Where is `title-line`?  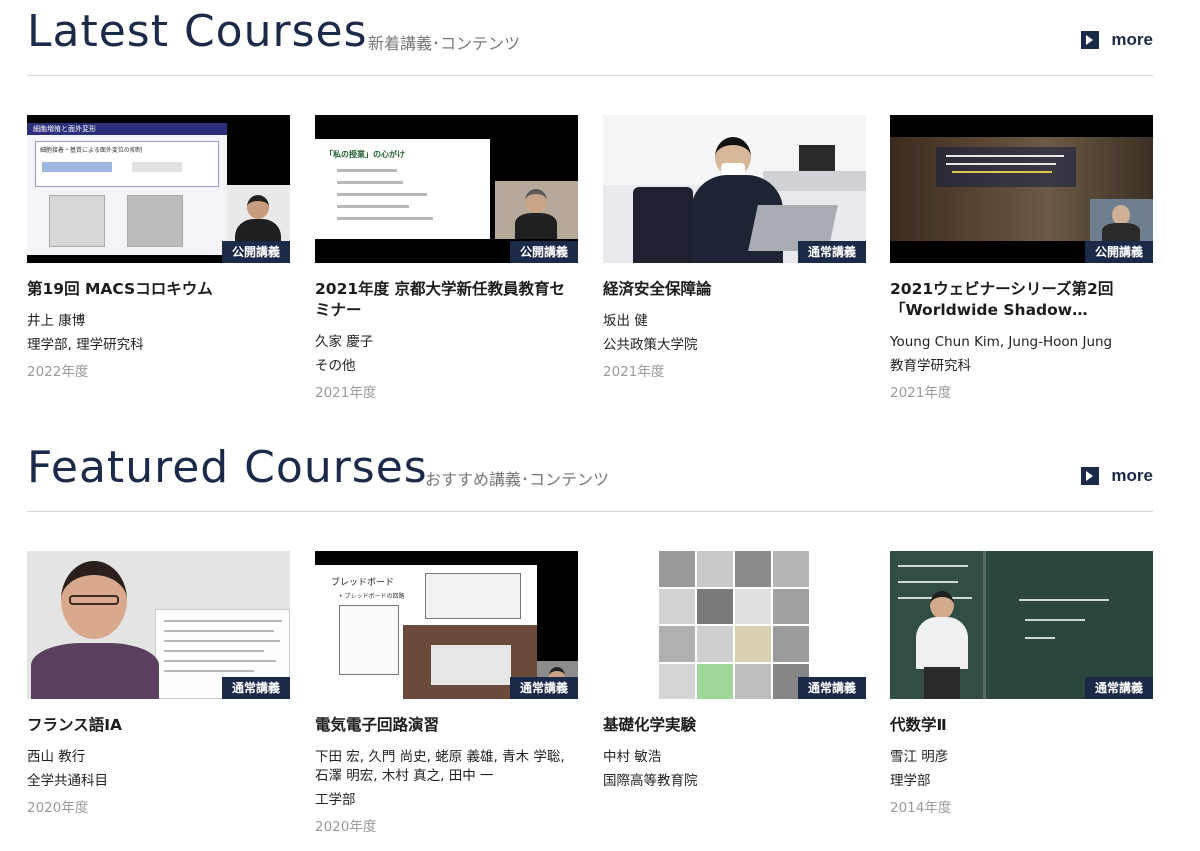
title-line is located at coordinates (1005, 156).